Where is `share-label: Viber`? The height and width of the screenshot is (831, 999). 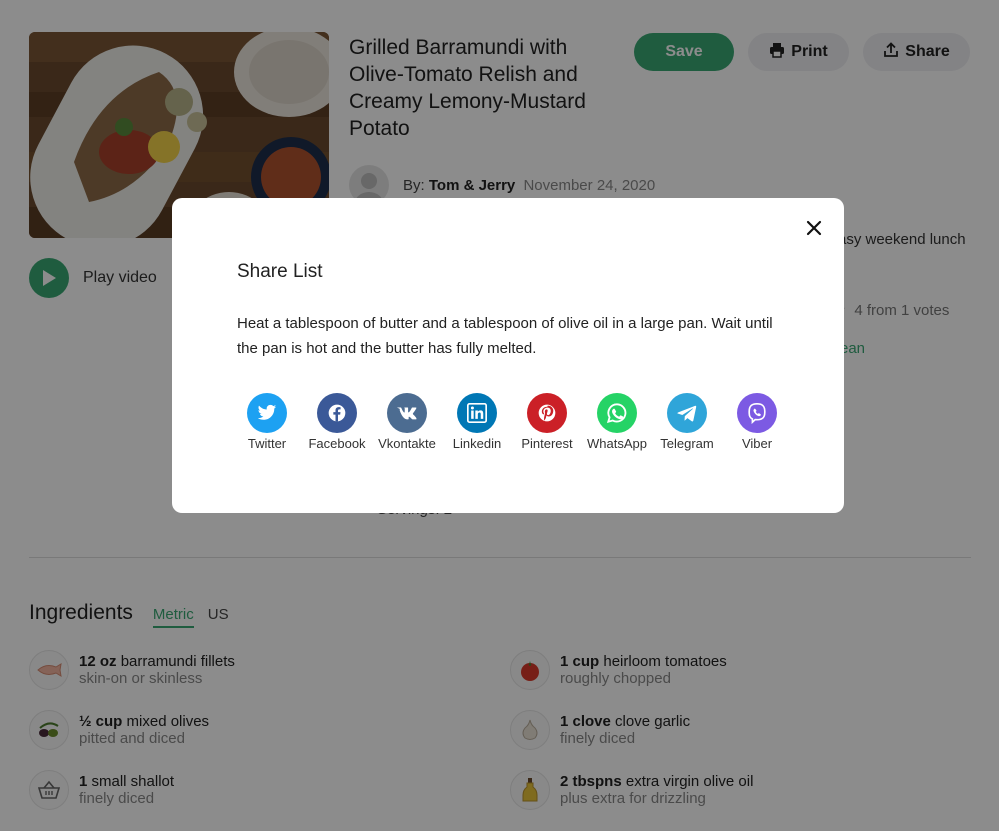
share-label: Viber is located at coordinates (757, 443).